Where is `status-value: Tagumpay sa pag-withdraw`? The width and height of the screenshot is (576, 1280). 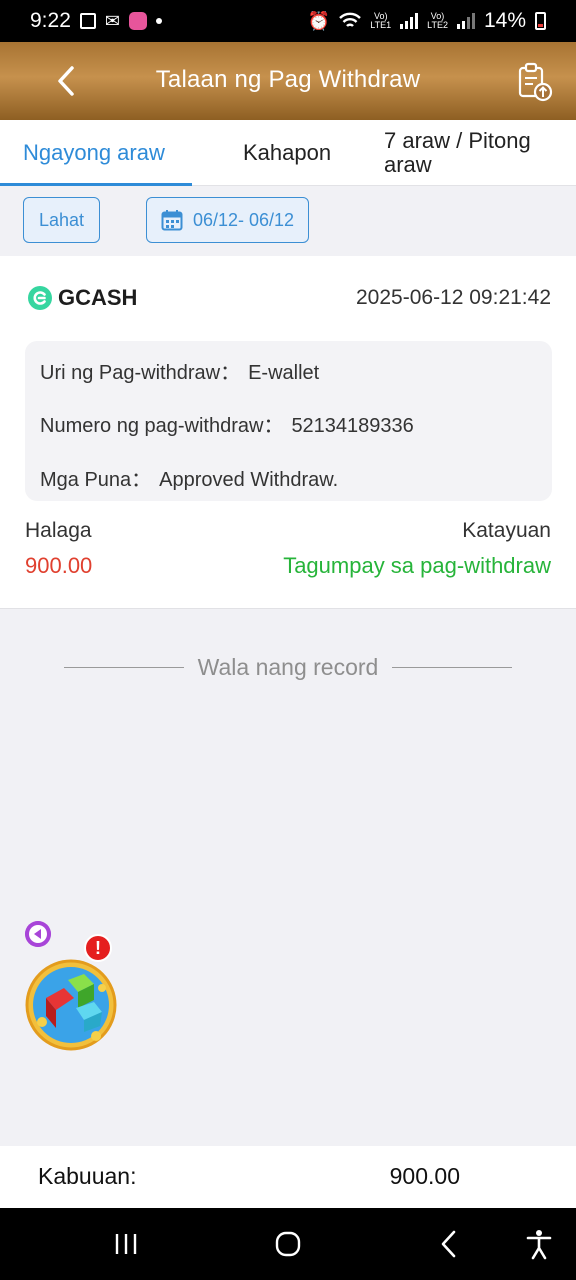
status-value: Tagumpay sa pag-withdraw is located at coordinates (417, 565).